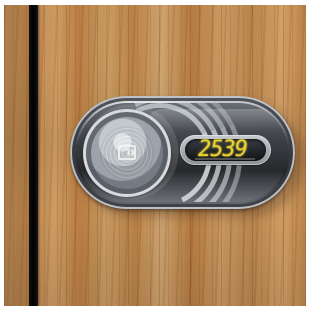 This screenshot has height=311, width=320. I want to click on door-gap, so click(33, 155).